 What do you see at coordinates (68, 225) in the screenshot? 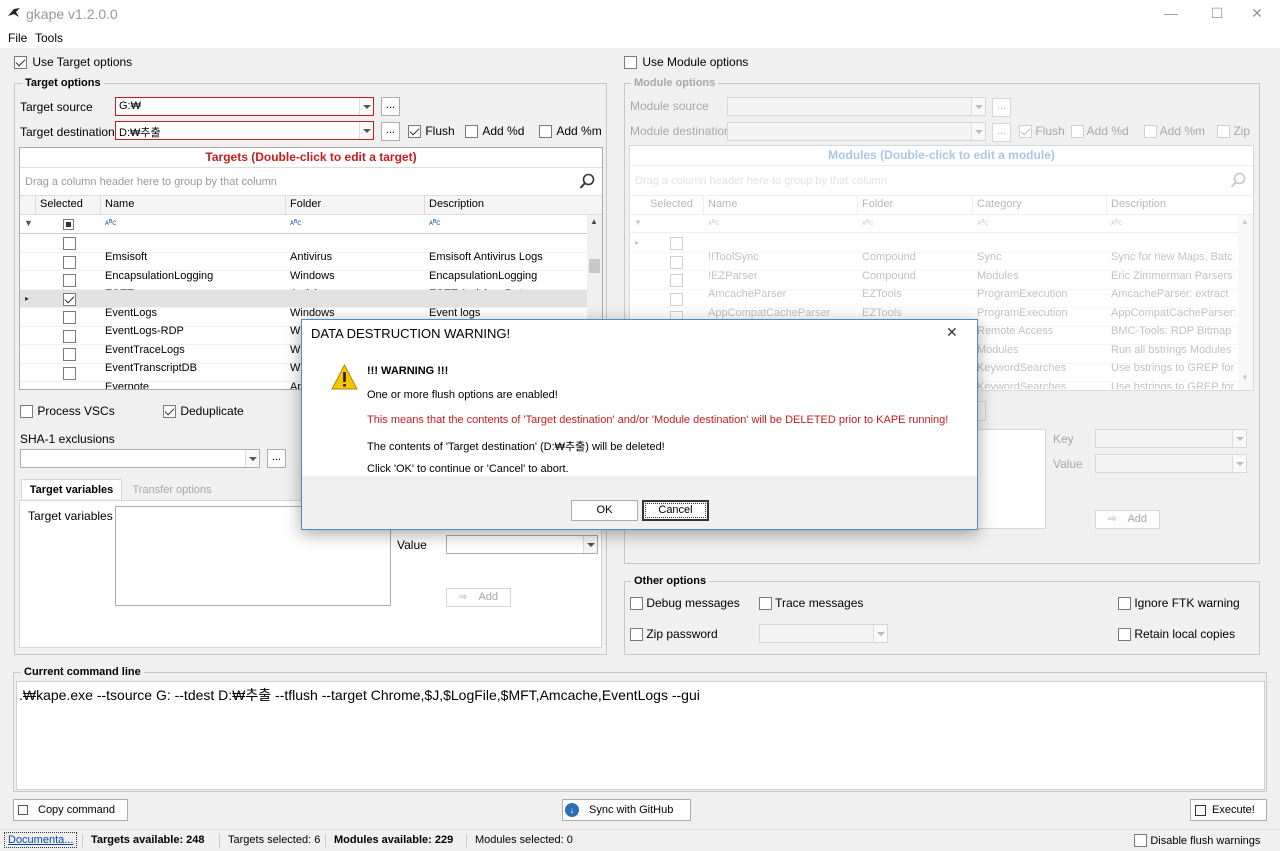
I see `filter-selected-checkbox` at bounding box center [68, 225].